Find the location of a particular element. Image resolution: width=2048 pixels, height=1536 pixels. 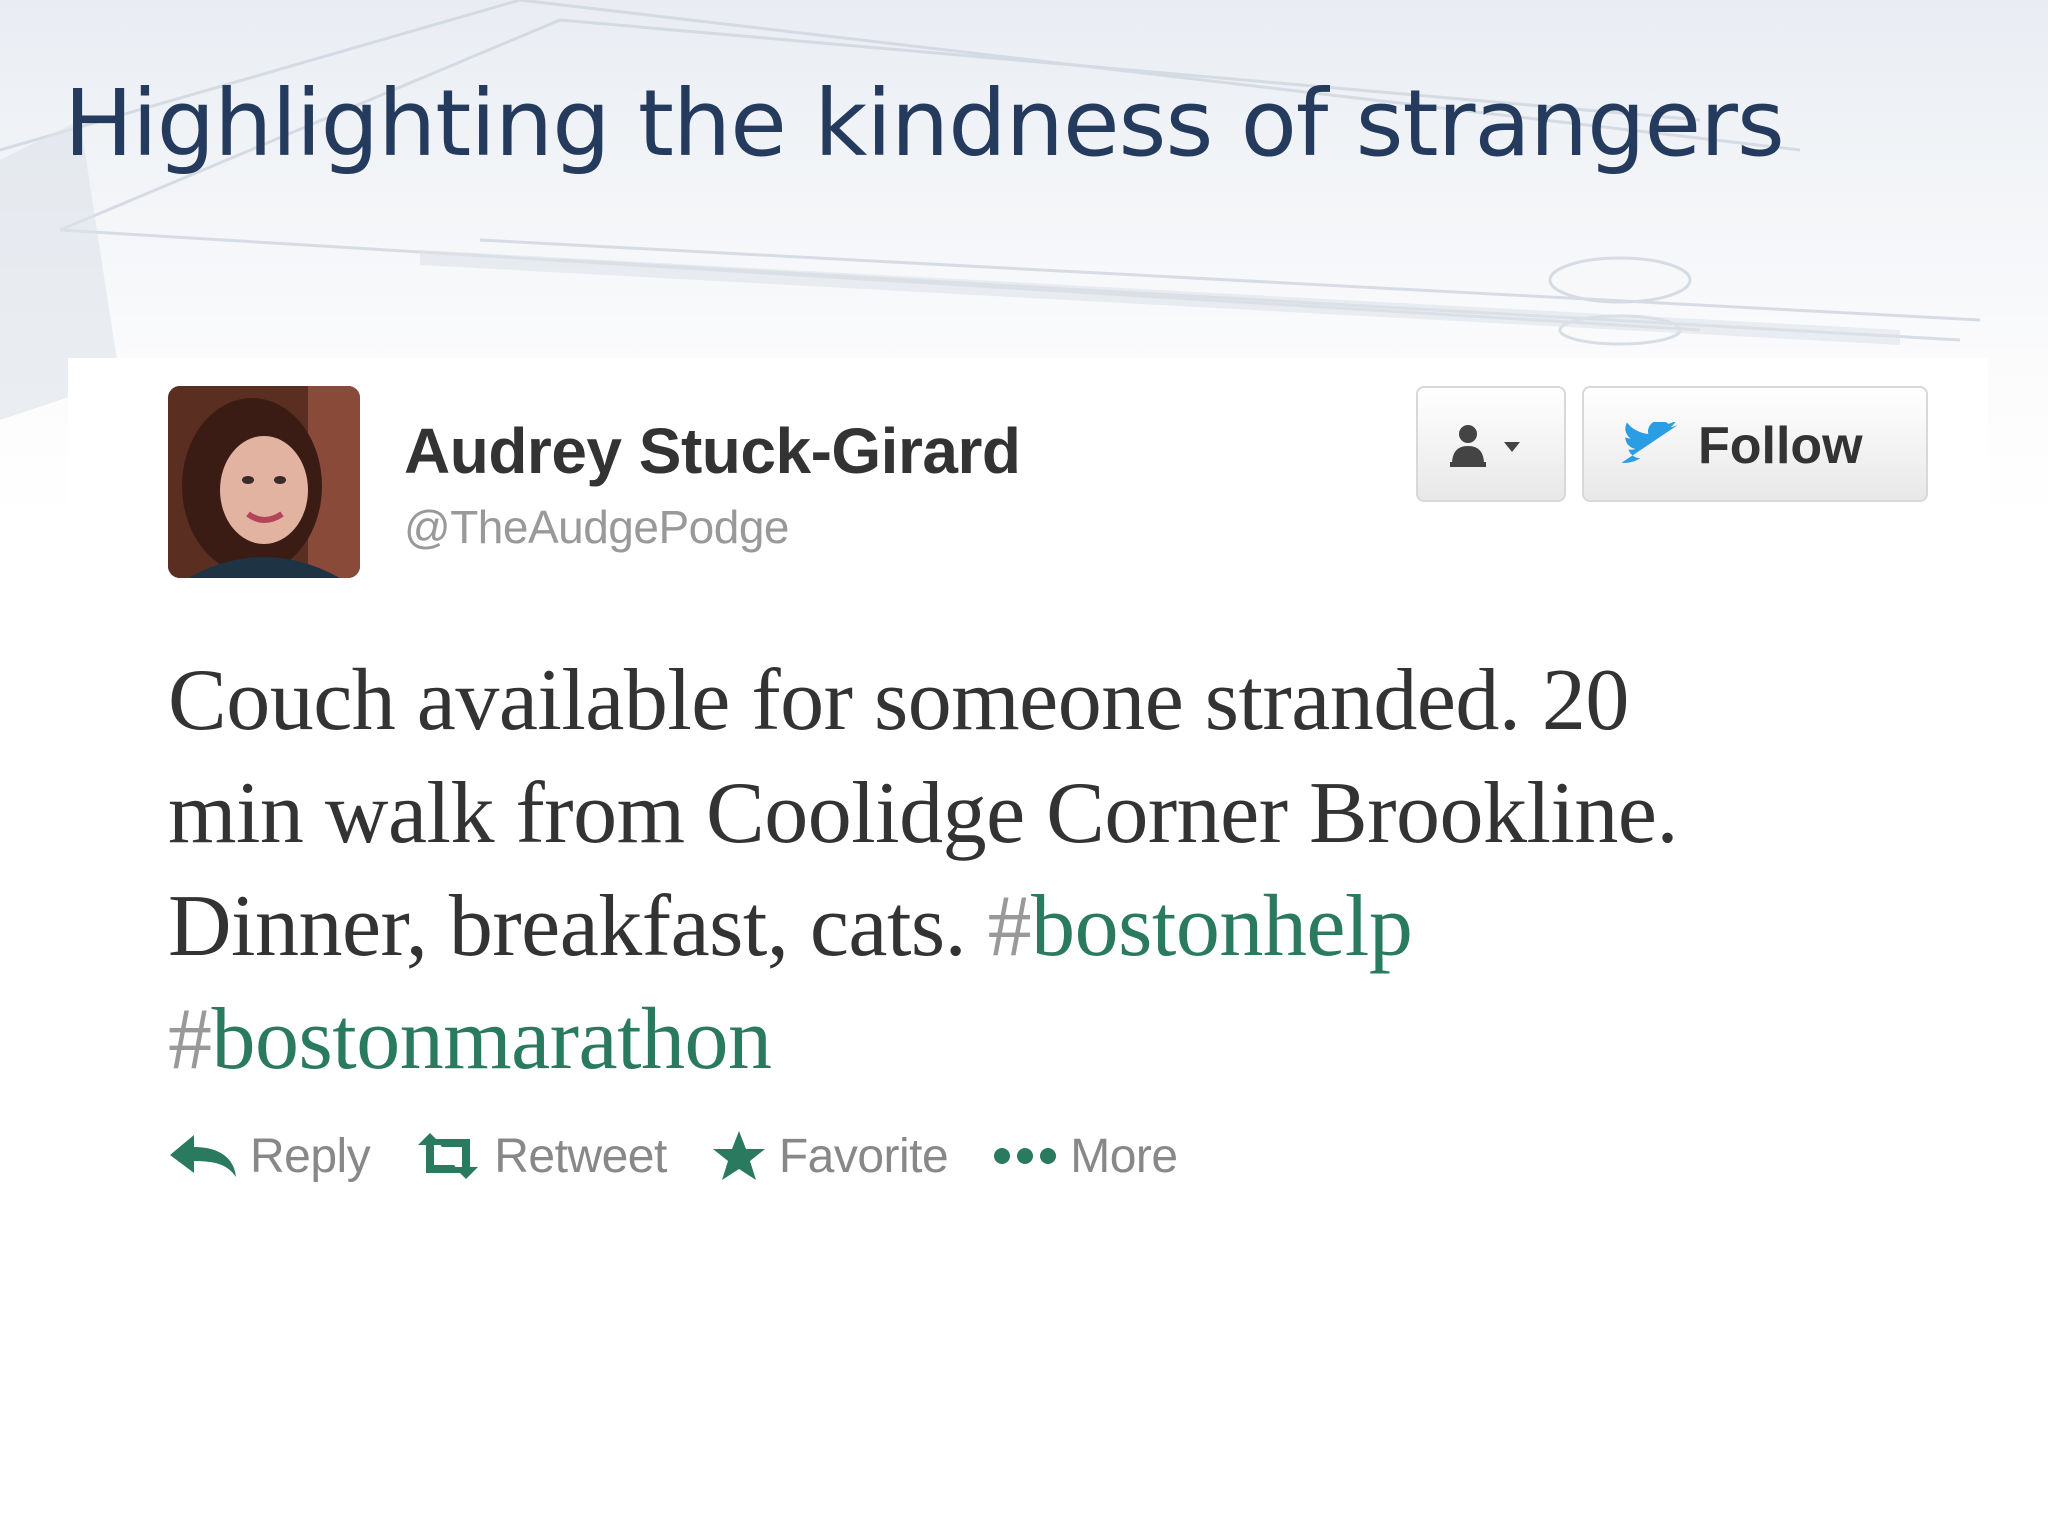

avatar is located at coordinates (264, 482).